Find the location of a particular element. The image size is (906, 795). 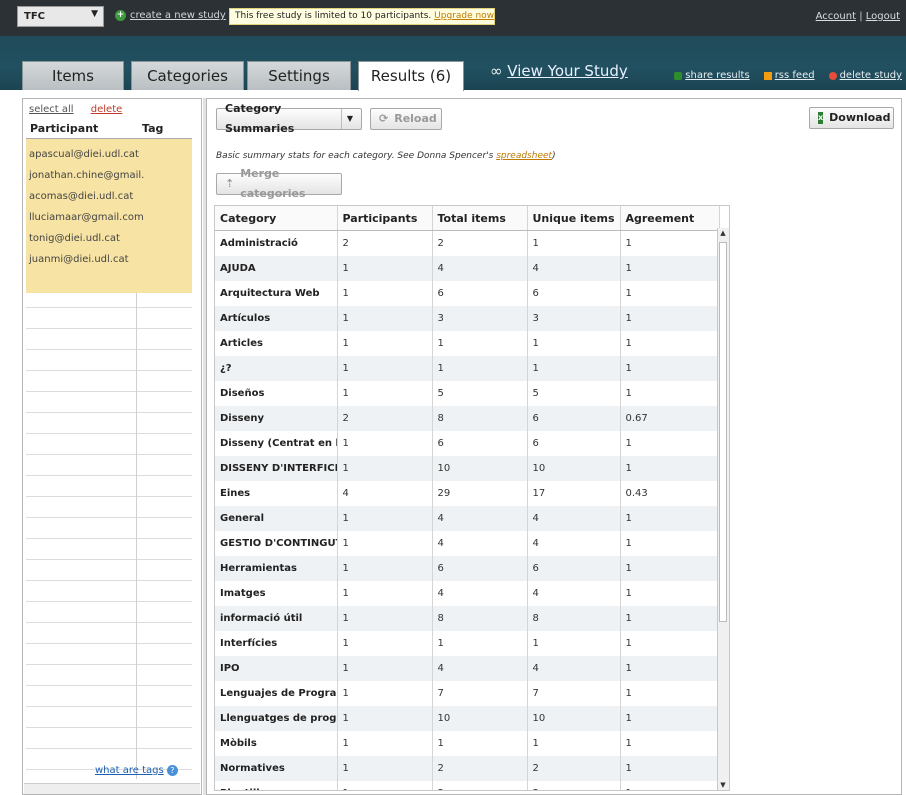

rss-feed-link: rss feed is located at coordinates (795, 75).